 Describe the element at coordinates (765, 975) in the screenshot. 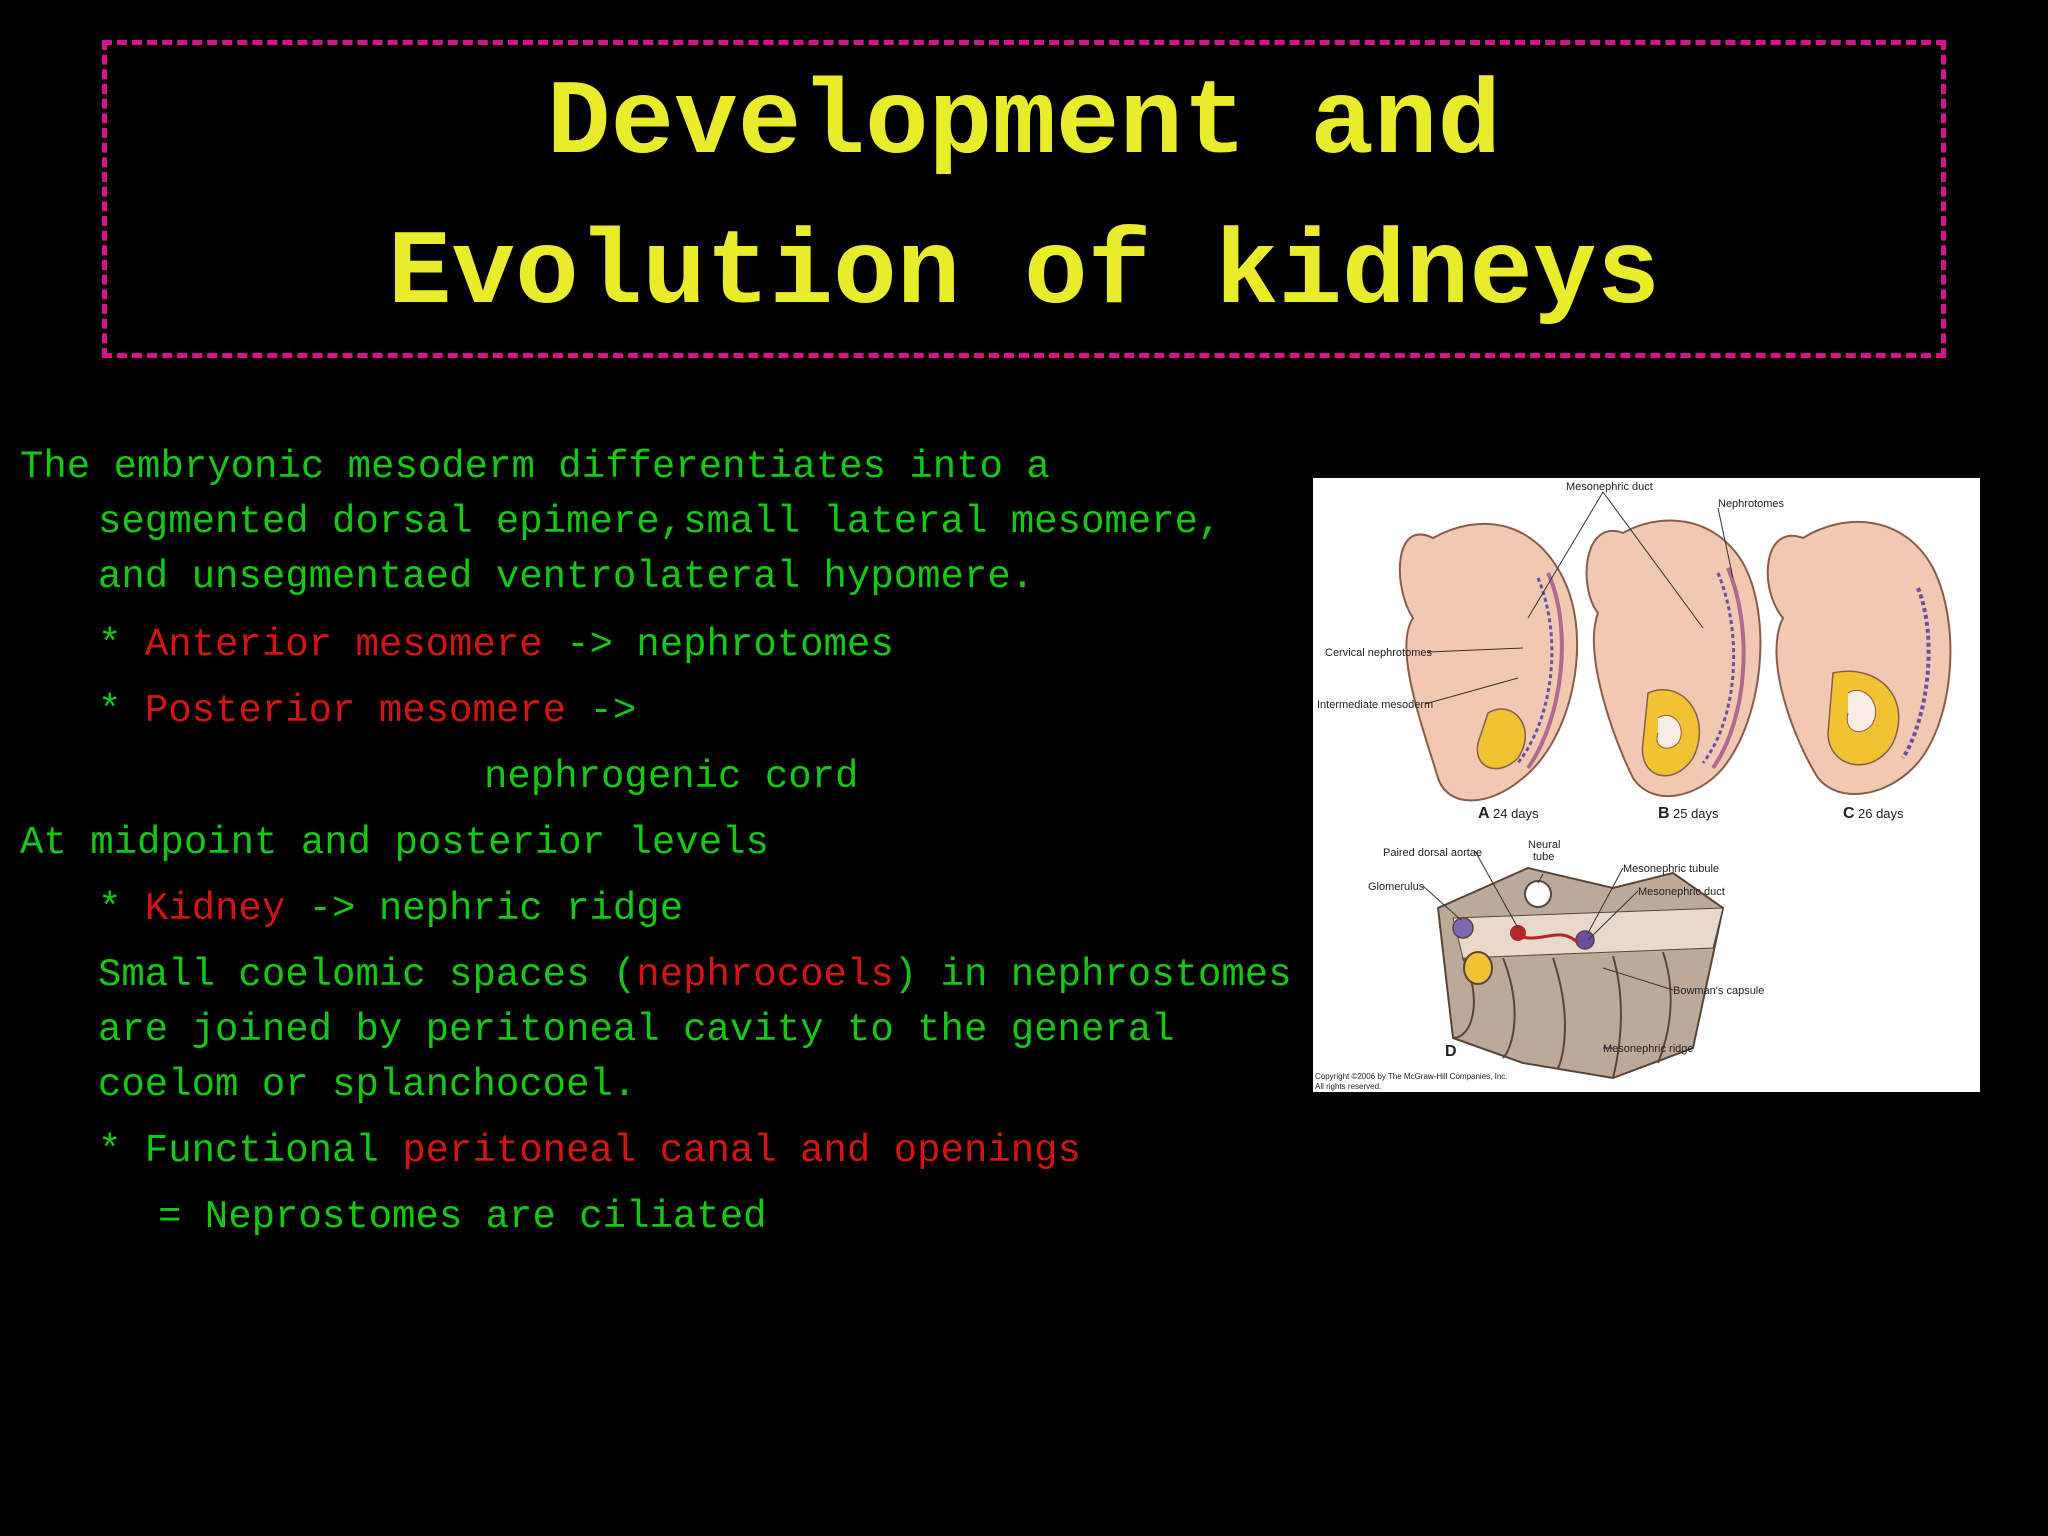

I see `nephrocoels-text: nephrocoels` at that location.